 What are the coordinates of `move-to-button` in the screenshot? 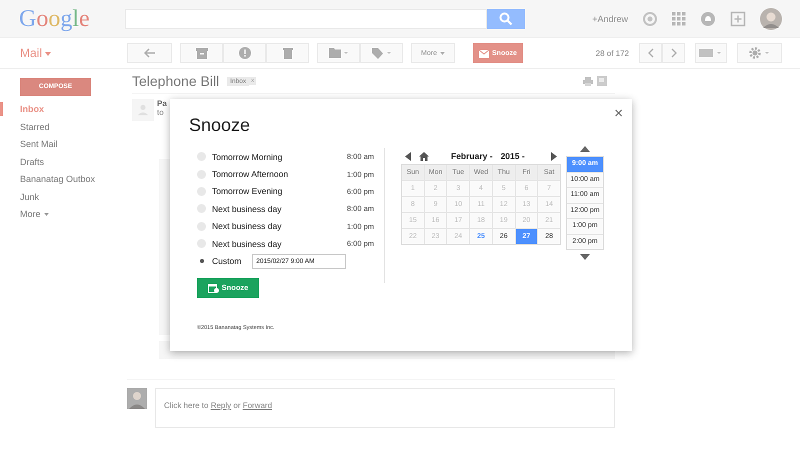 It's located at (338, 53).